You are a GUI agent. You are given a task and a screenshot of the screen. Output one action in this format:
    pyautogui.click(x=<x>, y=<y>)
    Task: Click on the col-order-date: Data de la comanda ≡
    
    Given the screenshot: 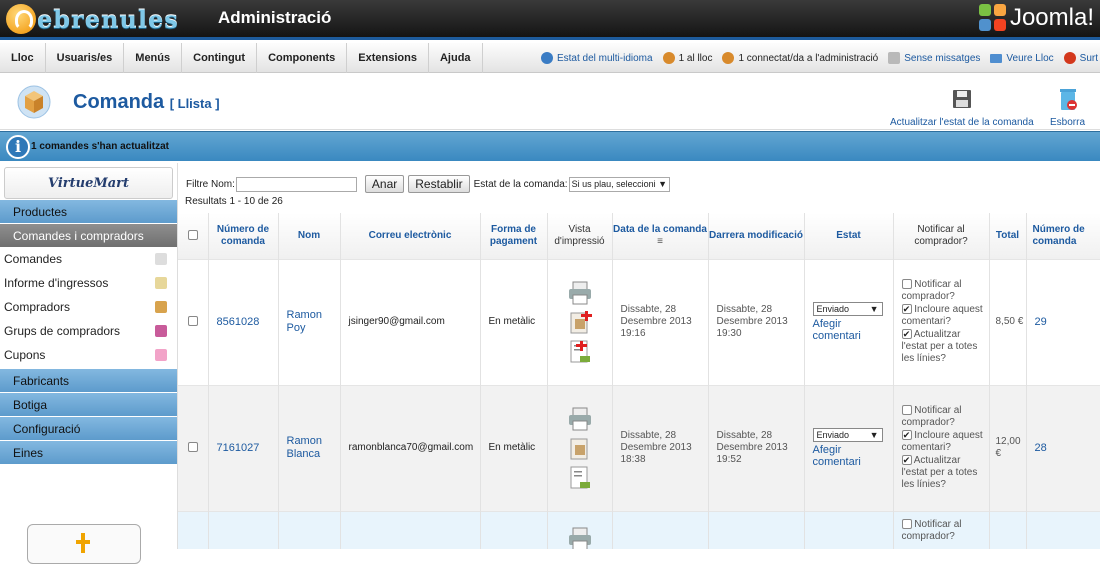 What is the action you would take?
    pyautogui.click(x=660, y=236)
    